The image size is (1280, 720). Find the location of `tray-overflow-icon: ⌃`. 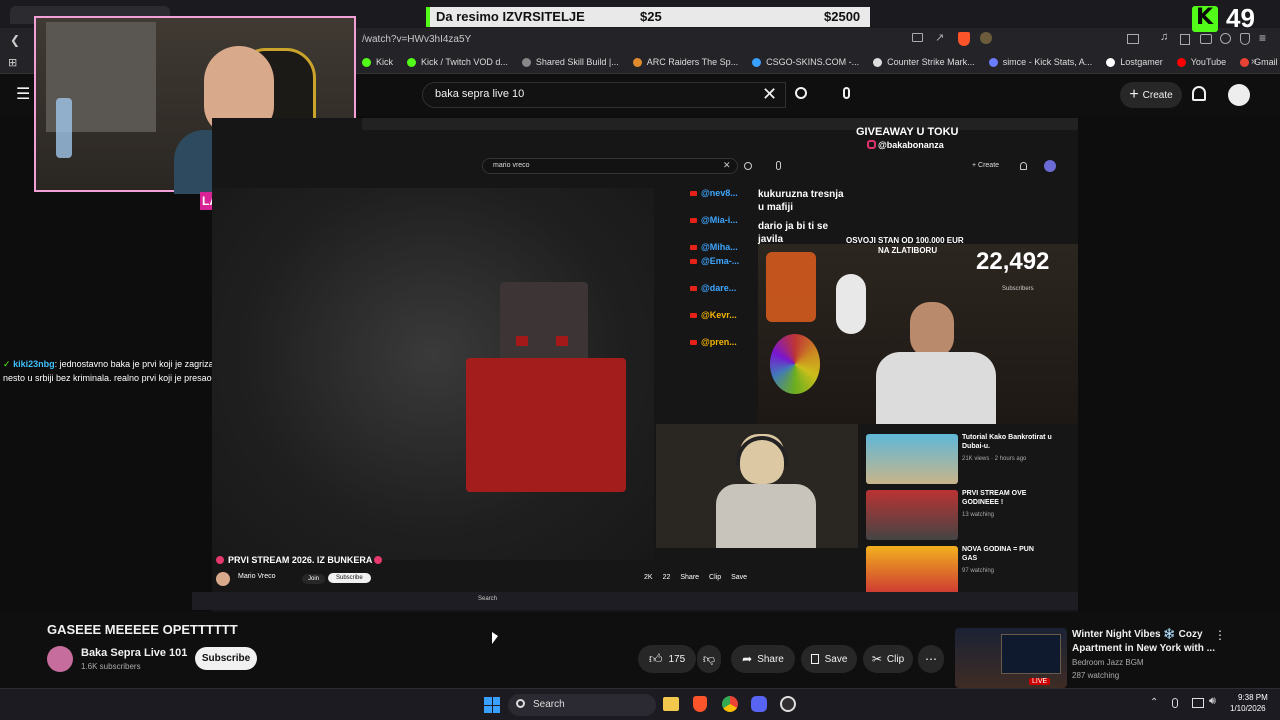

tray-overflow-icon: ⌃ is located at coordinates (1154, 702).